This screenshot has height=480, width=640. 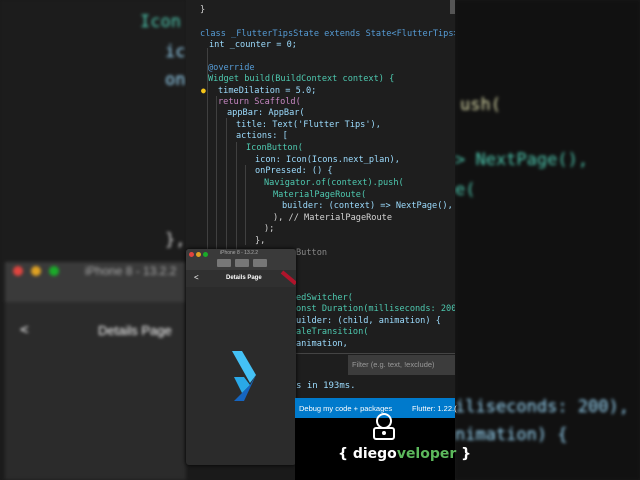 What do you see at coordinates (522, 160) in the screenshot?
I see `bg-text: > NextPage(),` at bounding box center [522, 160].